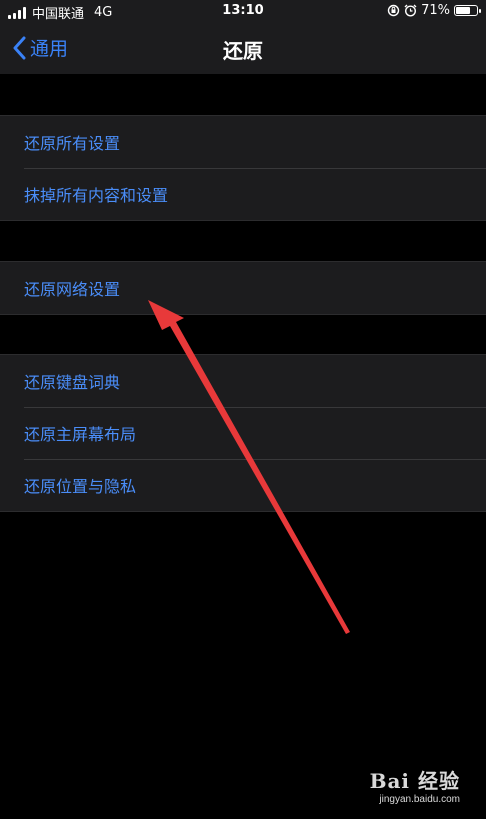 This screenshot has height=819, width=486. Describe the element at coordinates (243, 485) in the screenshot. I see `row-reset-location-and-privacy: 还原位置与隐私` at that location.